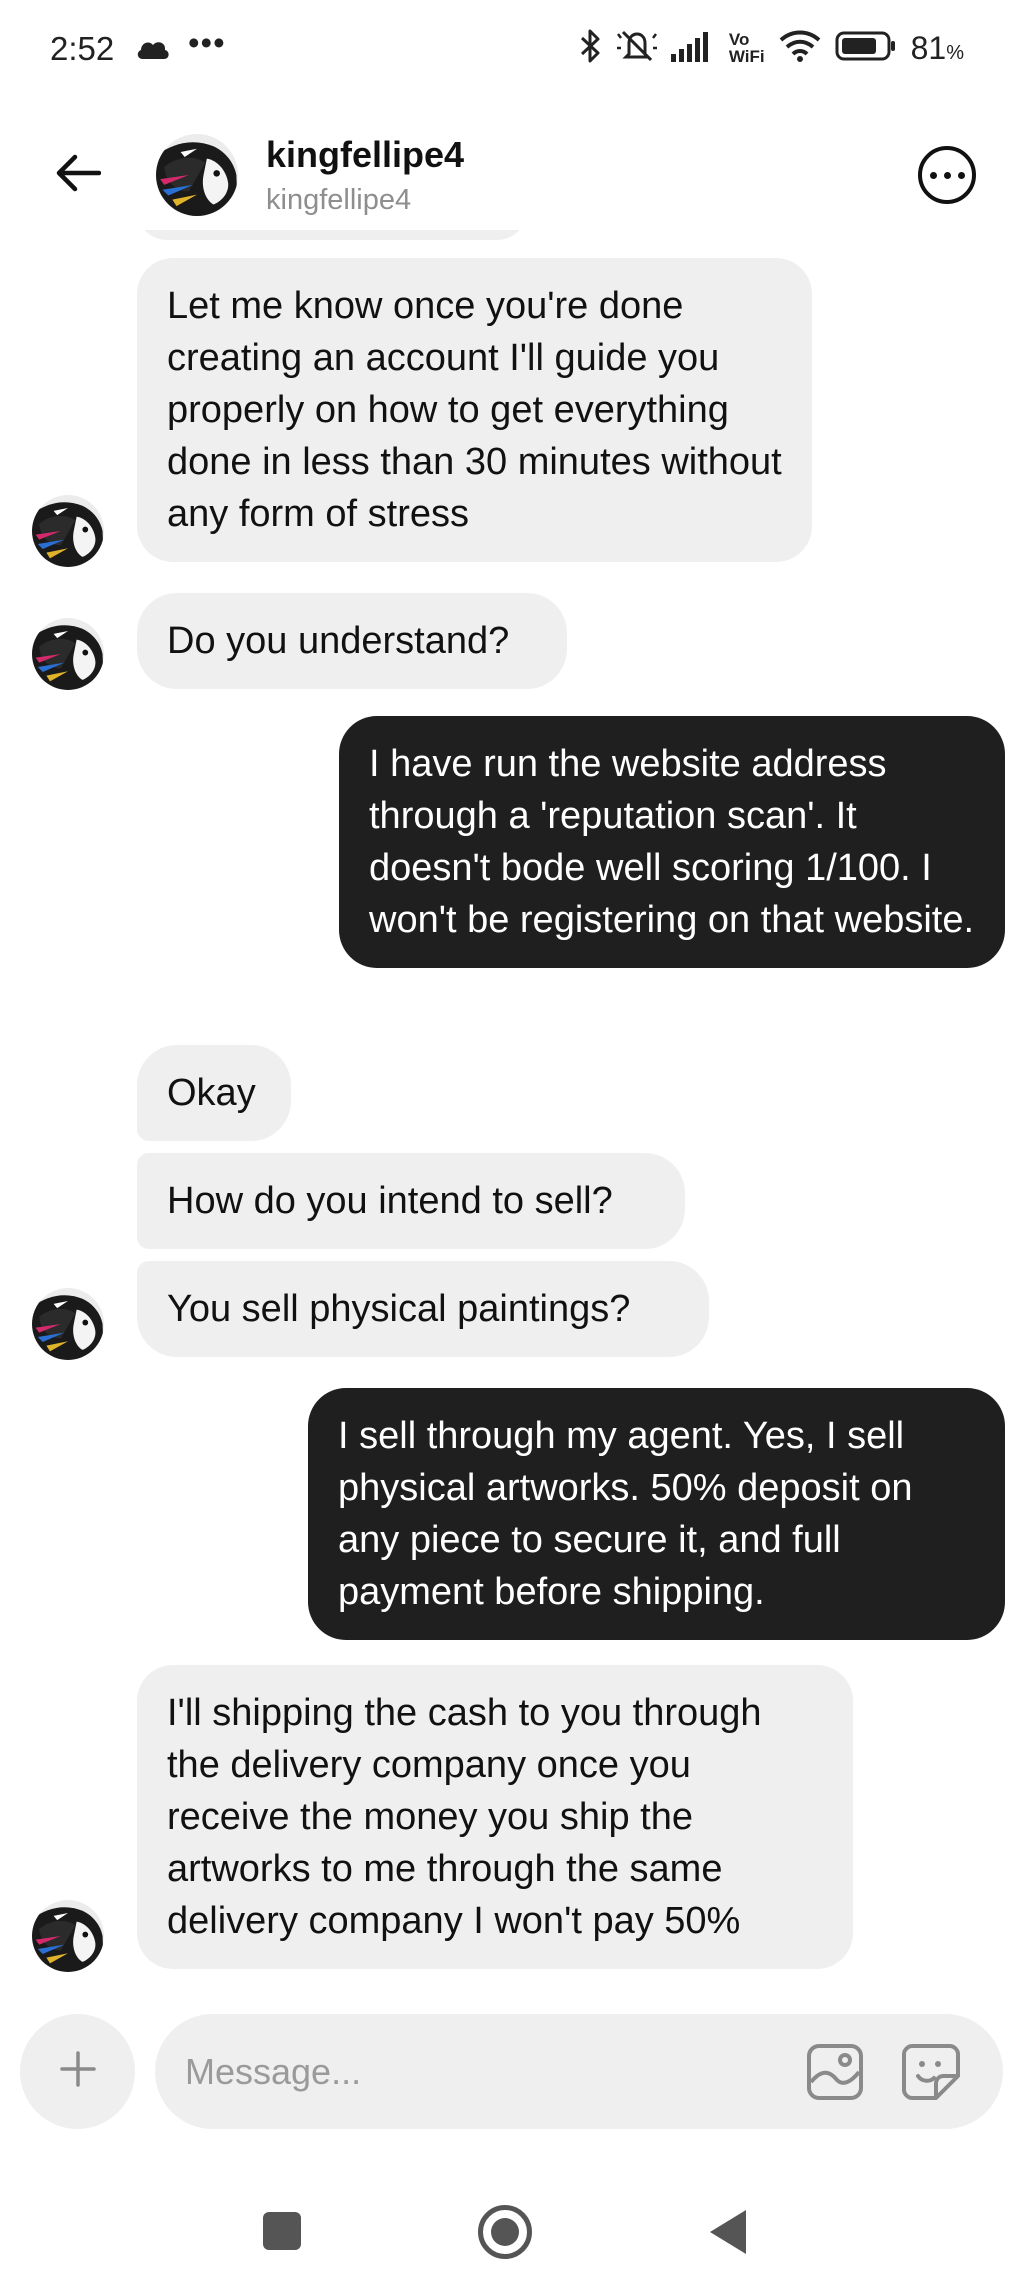 Image resolution: width=1024 pixels, height=2276 pixels. What do you see at coordinates (728, 2232) in the screenshot?
I see `system-back-button` at bounding box center [728, 2232].